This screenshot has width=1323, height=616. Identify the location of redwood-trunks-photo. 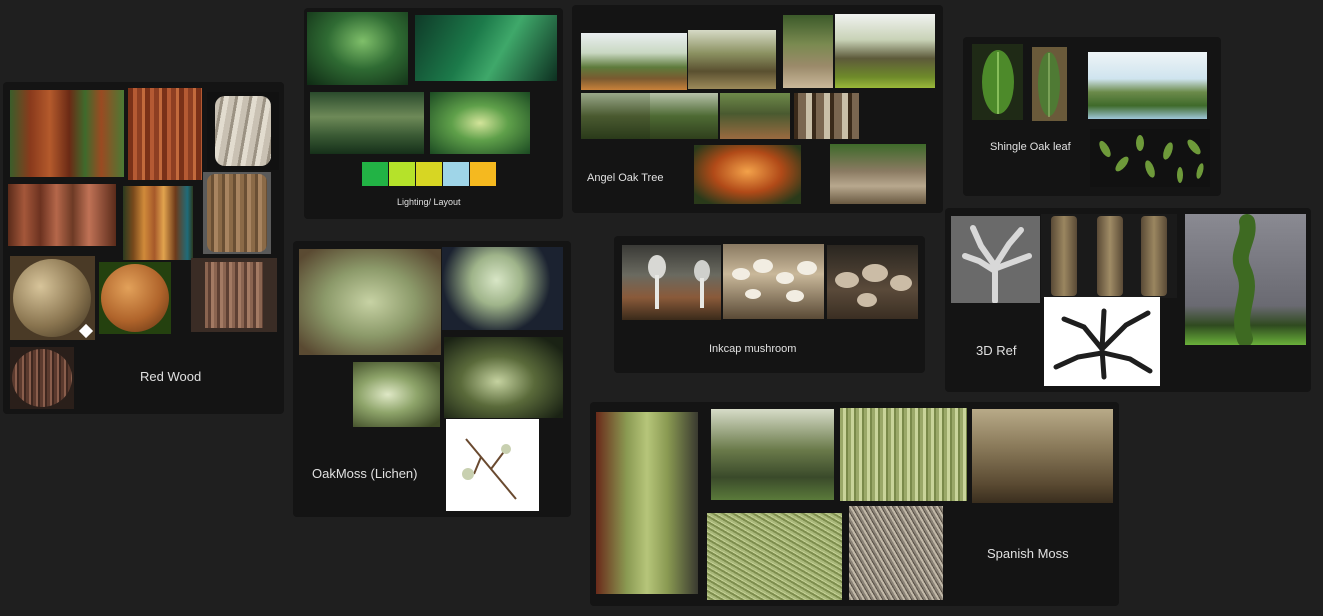
(62, 215).